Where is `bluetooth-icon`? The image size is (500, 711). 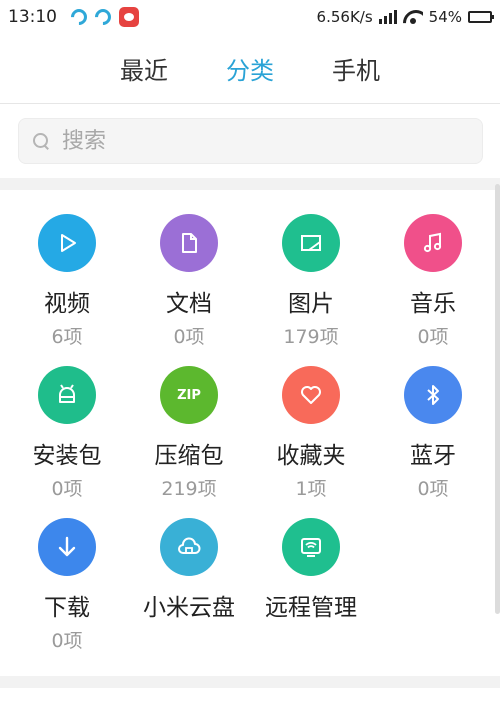 bluetooth-icon is located at coordinates (433, 395).